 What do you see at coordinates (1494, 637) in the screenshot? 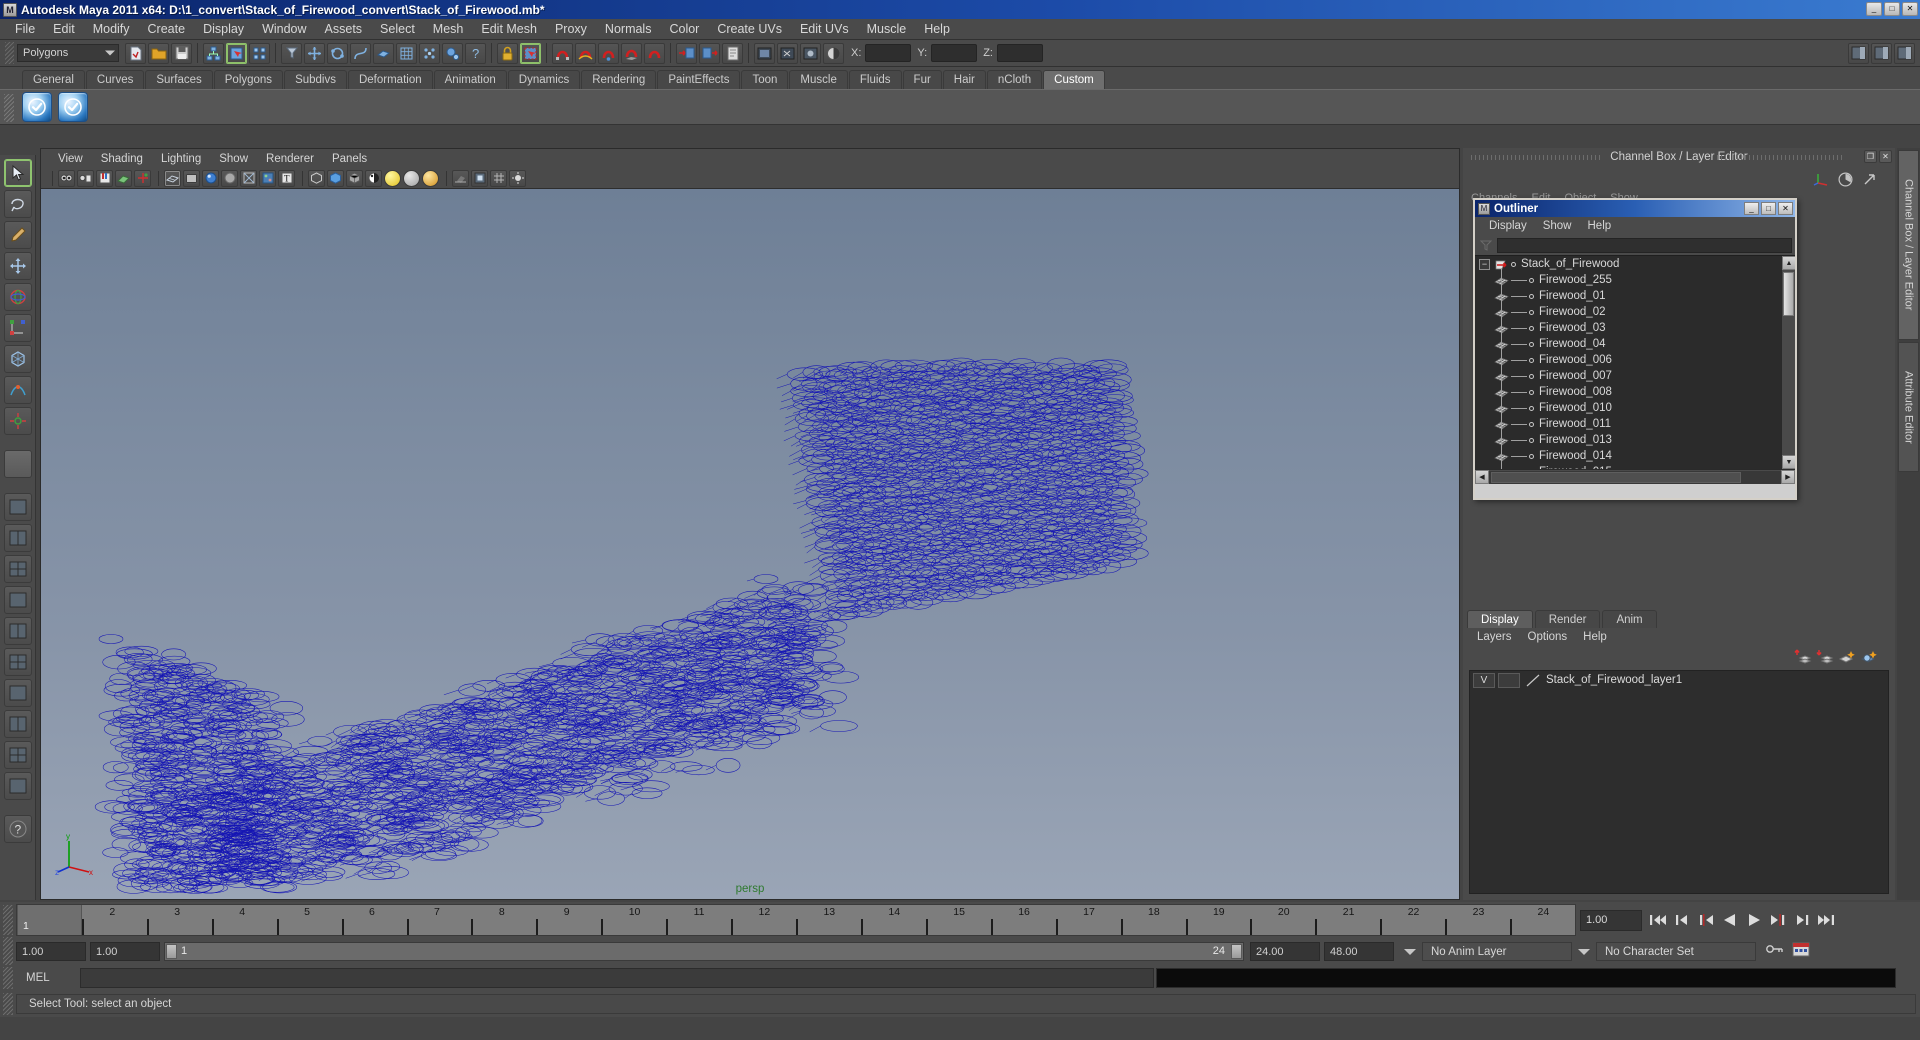
I see `layer-menu-layers: Layers` at bounding box center [1494, 637].